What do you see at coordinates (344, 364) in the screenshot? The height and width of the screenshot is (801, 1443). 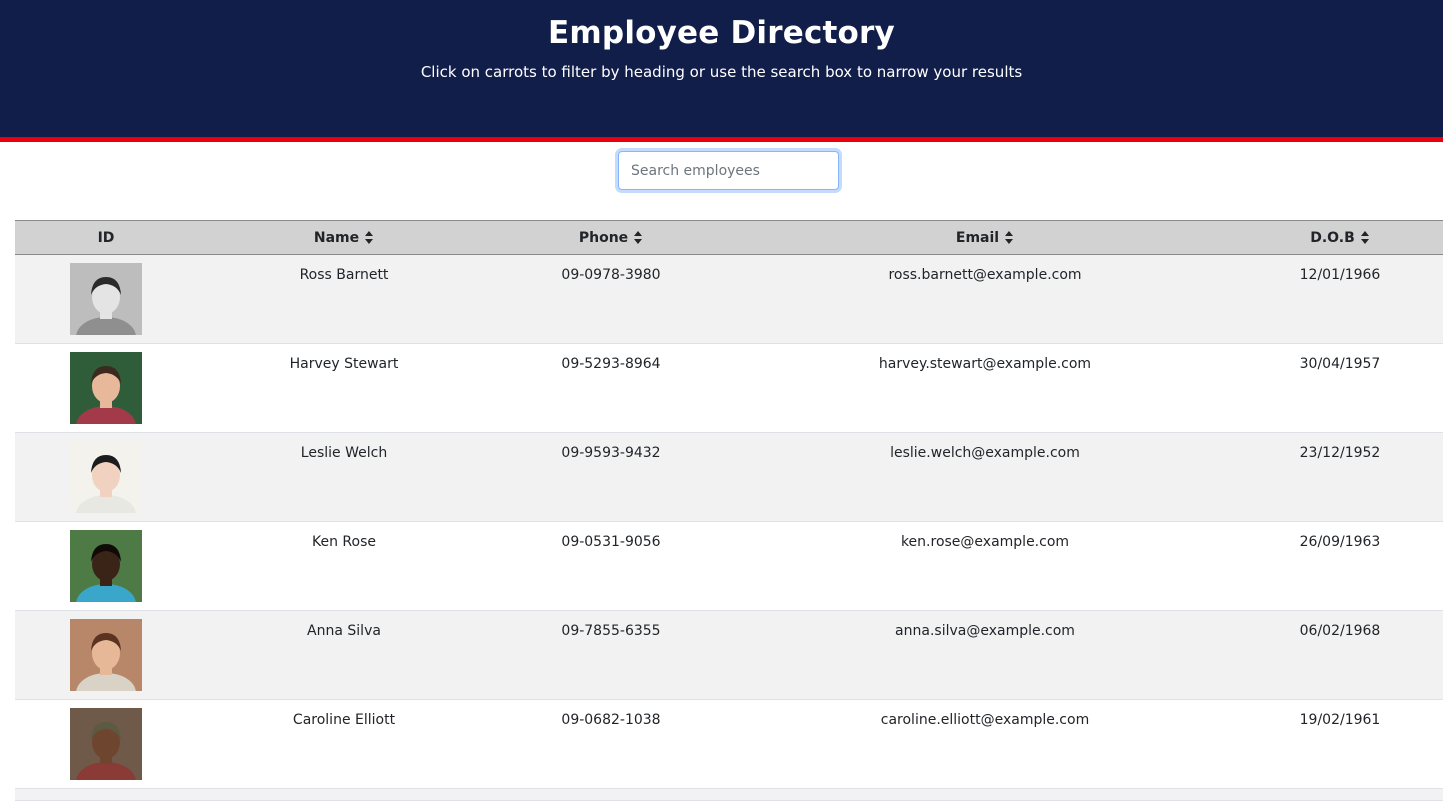 I see `employee-name: Harvey Stewart` at bounding box center [344, 364].